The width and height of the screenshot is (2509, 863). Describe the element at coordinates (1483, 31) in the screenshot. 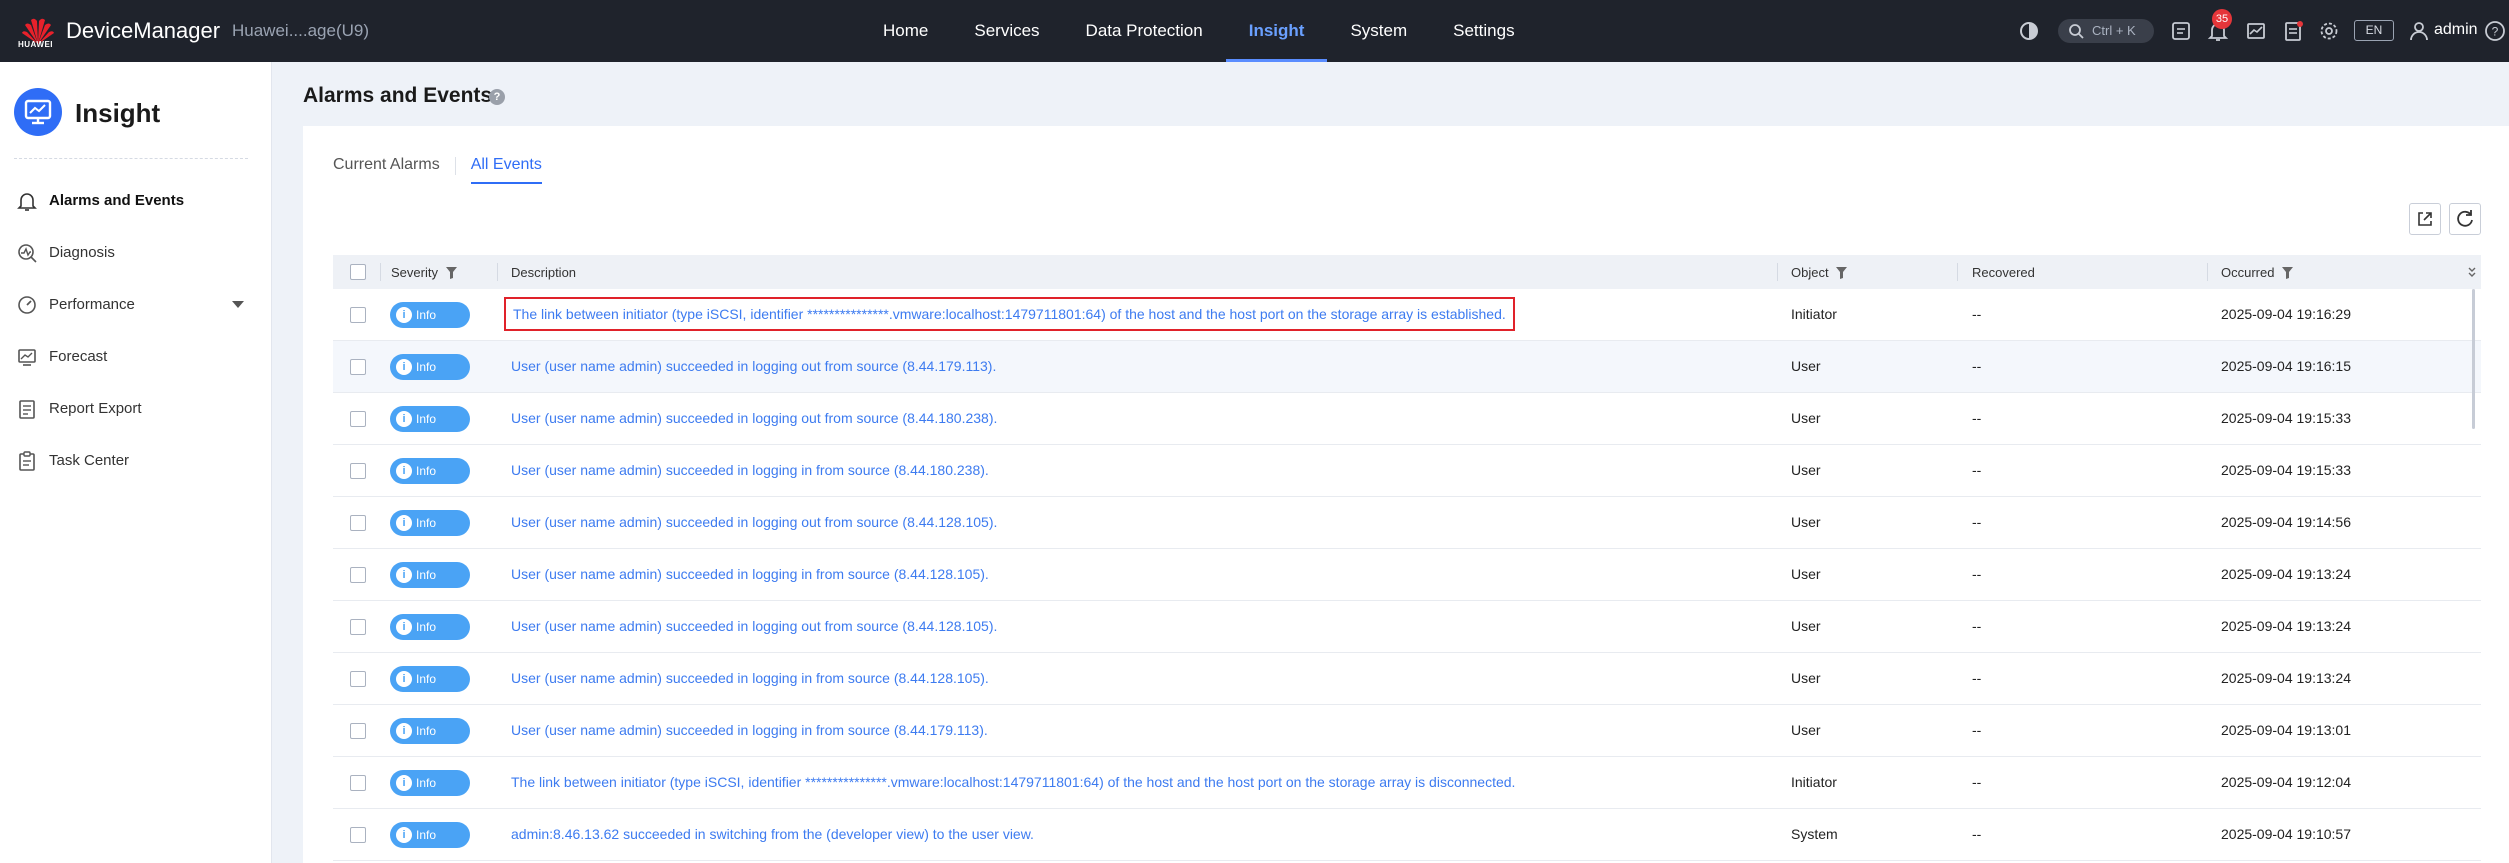

I see `nav-settings: Settings` at that location.